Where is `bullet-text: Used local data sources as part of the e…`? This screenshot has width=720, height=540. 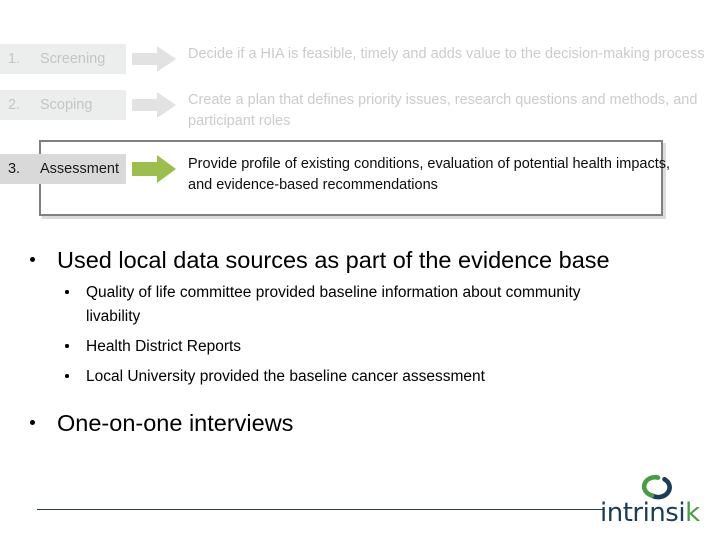 bullet-text: Used local data sources as part of the e… is located at coordinates (333, 260).